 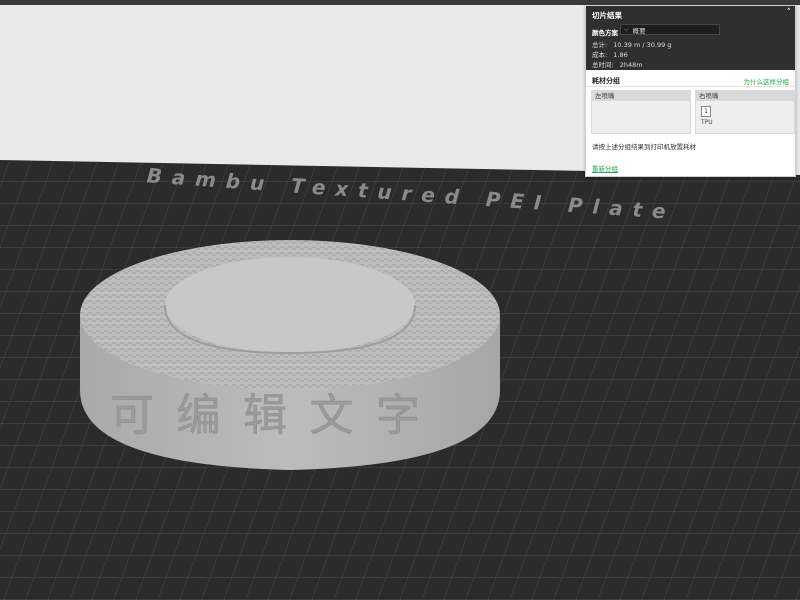 What do you see at coordinates (745, 96) in the screenshot?
I see `right-nozzle-label: 右喷嘴` at bounding box center [745, 96].